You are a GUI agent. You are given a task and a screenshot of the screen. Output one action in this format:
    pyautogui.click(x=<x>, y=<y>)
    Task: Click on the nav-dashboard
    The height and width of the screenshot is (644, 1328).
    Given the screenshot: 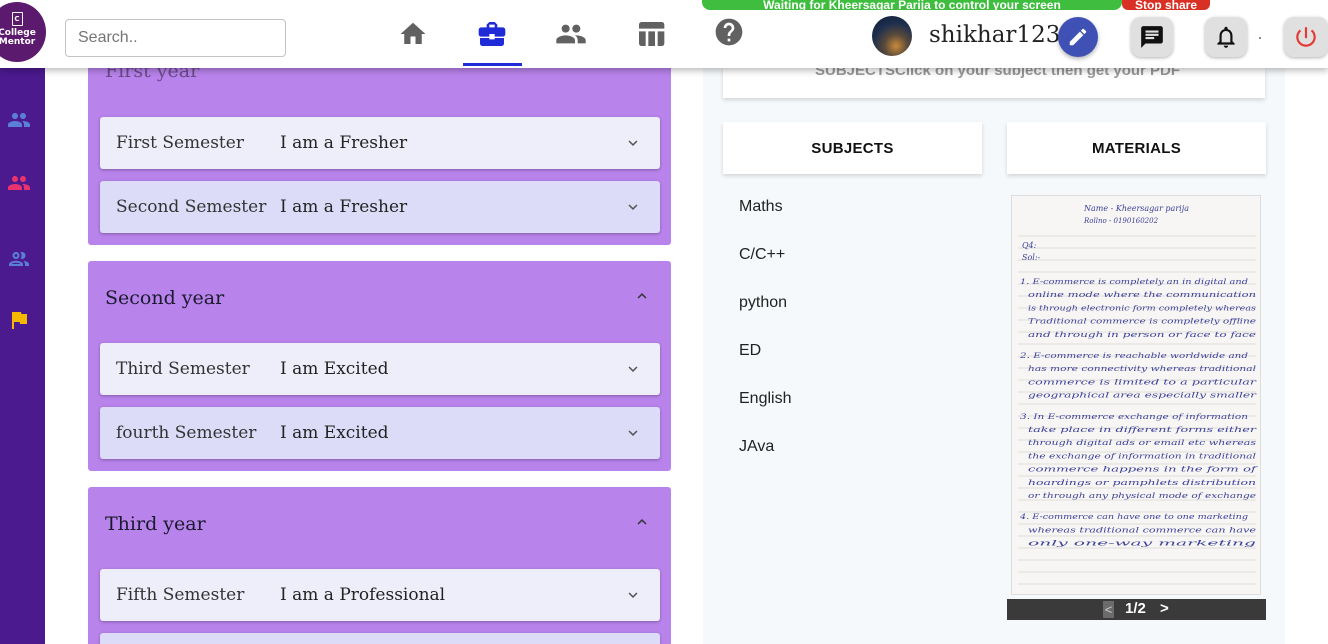 What is the action you would take?
    pyautogui.click(x=651, y=34)
    